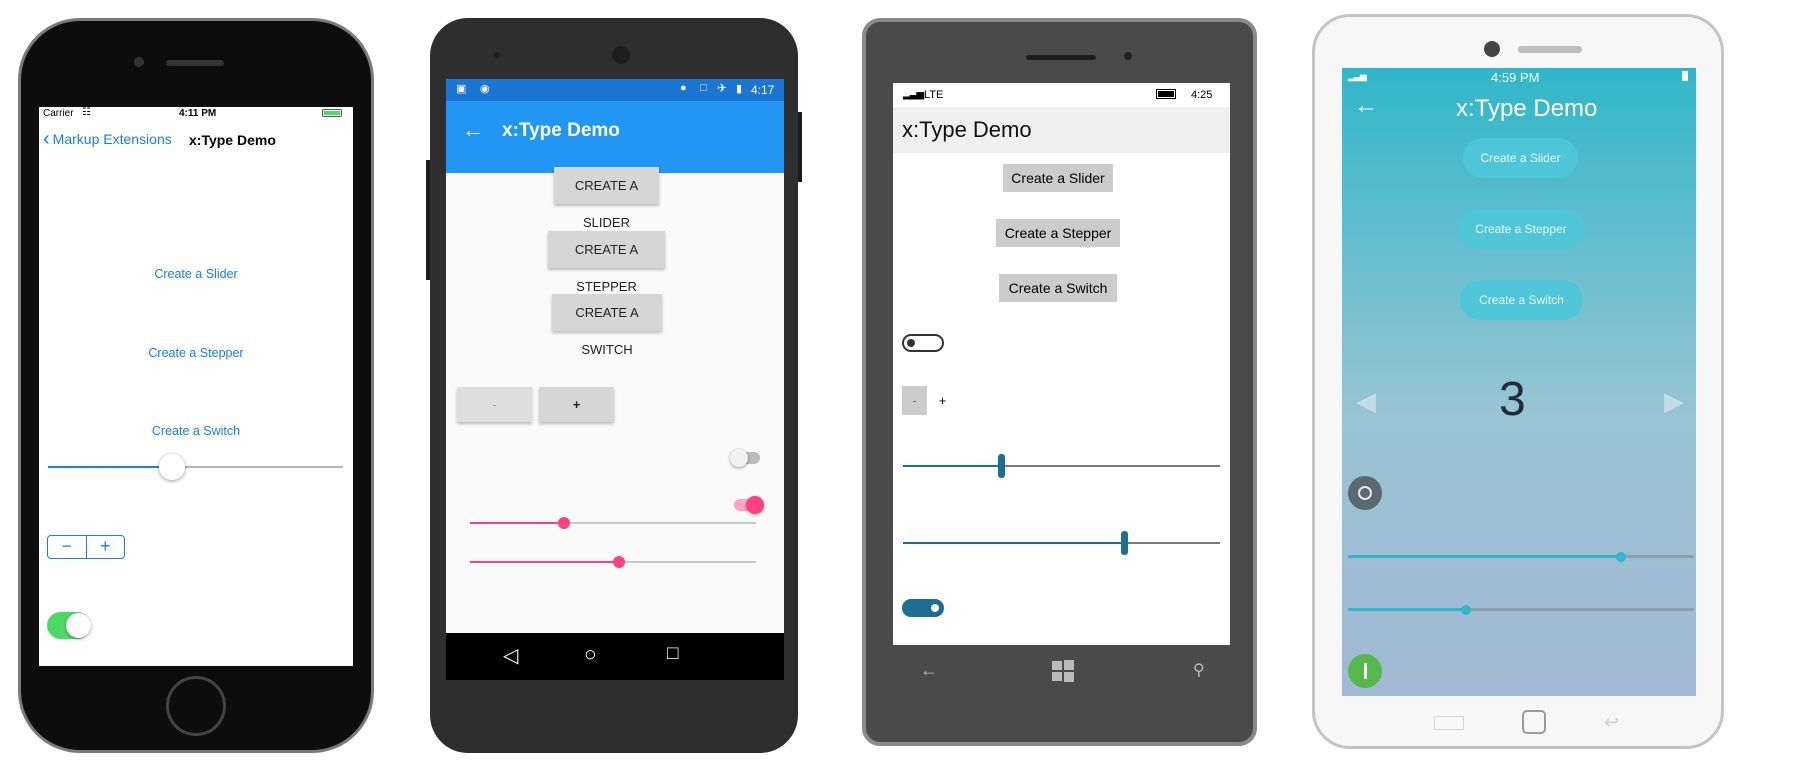 Image resolution: width=1800 pixels, height=768 pixels. I want to click on recents-square-icon: □, so click(672, 654).